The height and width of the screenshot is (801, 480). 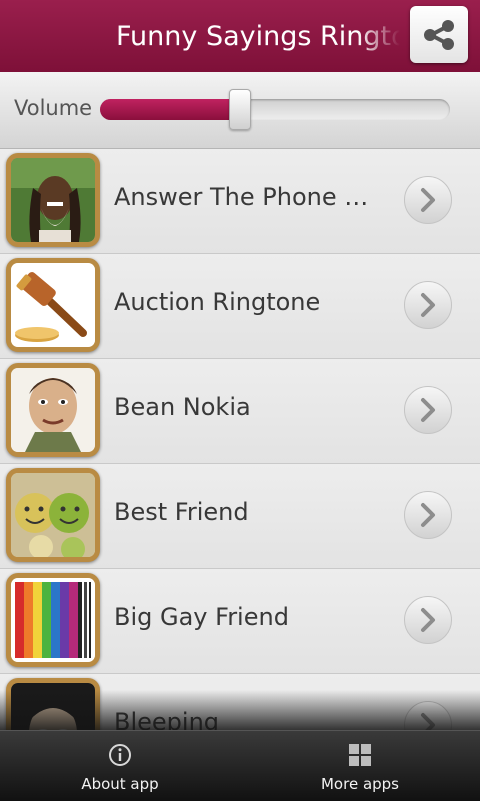 I want to click on app-header: Funny Sayings Ringtones, so click(x=240, y=36).